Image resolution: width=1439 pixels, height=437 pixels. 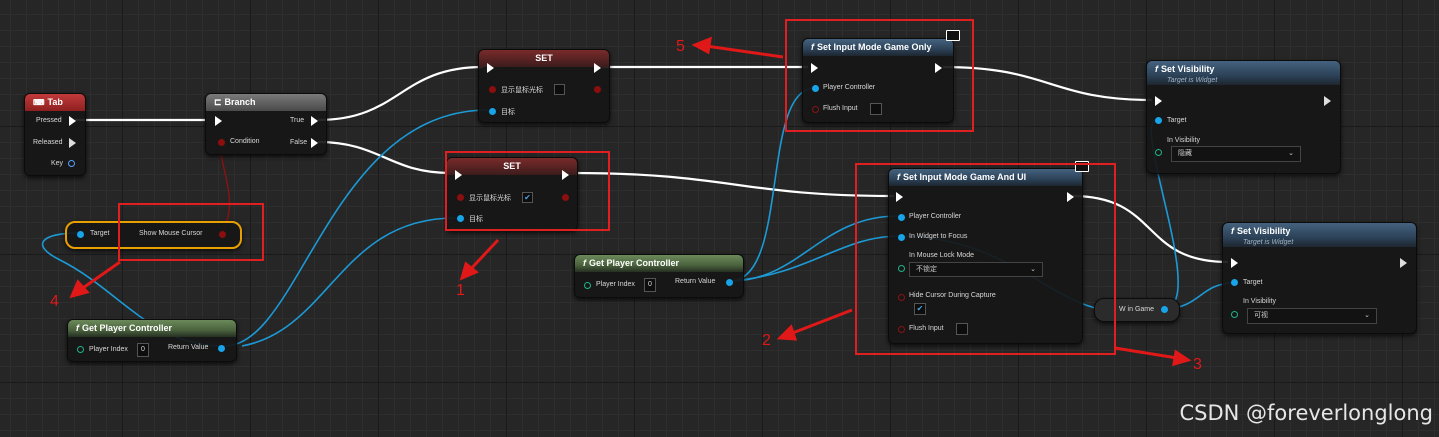 What do you see at coordinates (71, 163) in the screenshot?
I see `key-pin` at bounding box center [71, 163].